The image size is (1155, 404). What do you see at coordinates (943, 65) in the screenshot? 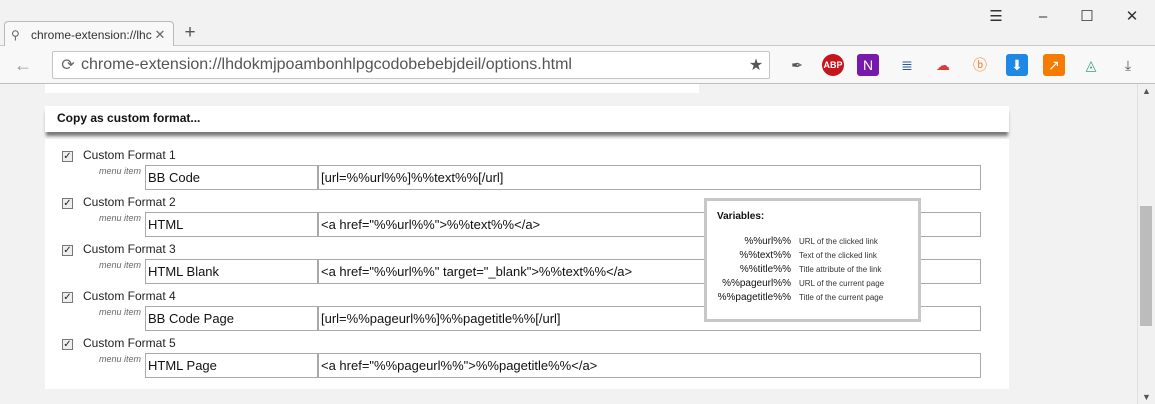
I see `cloud-icon: ☁` at bounding box center [943, 65].